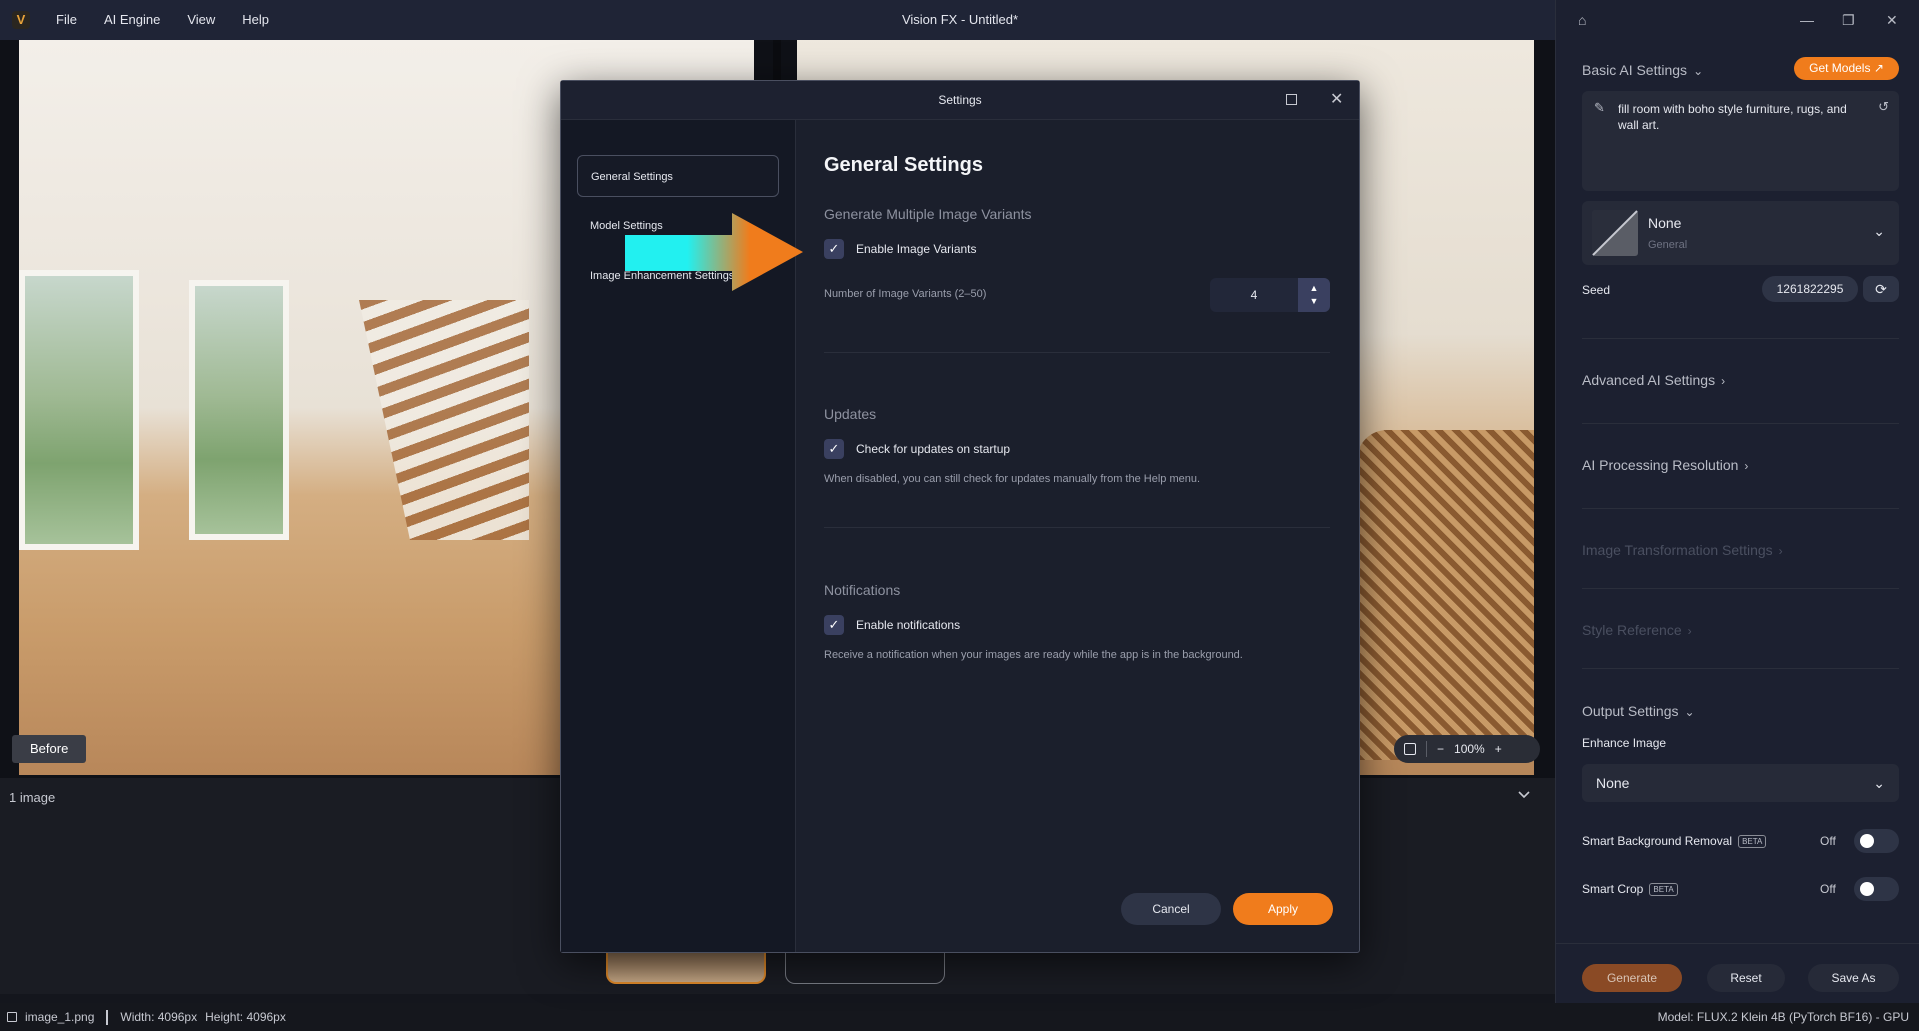 The height and width of the screenshot is (1031, 1919). Describe the element at coordinates (132, 20) in the screenshot. I see `menu-ai-engine: AI Engine` at that location.